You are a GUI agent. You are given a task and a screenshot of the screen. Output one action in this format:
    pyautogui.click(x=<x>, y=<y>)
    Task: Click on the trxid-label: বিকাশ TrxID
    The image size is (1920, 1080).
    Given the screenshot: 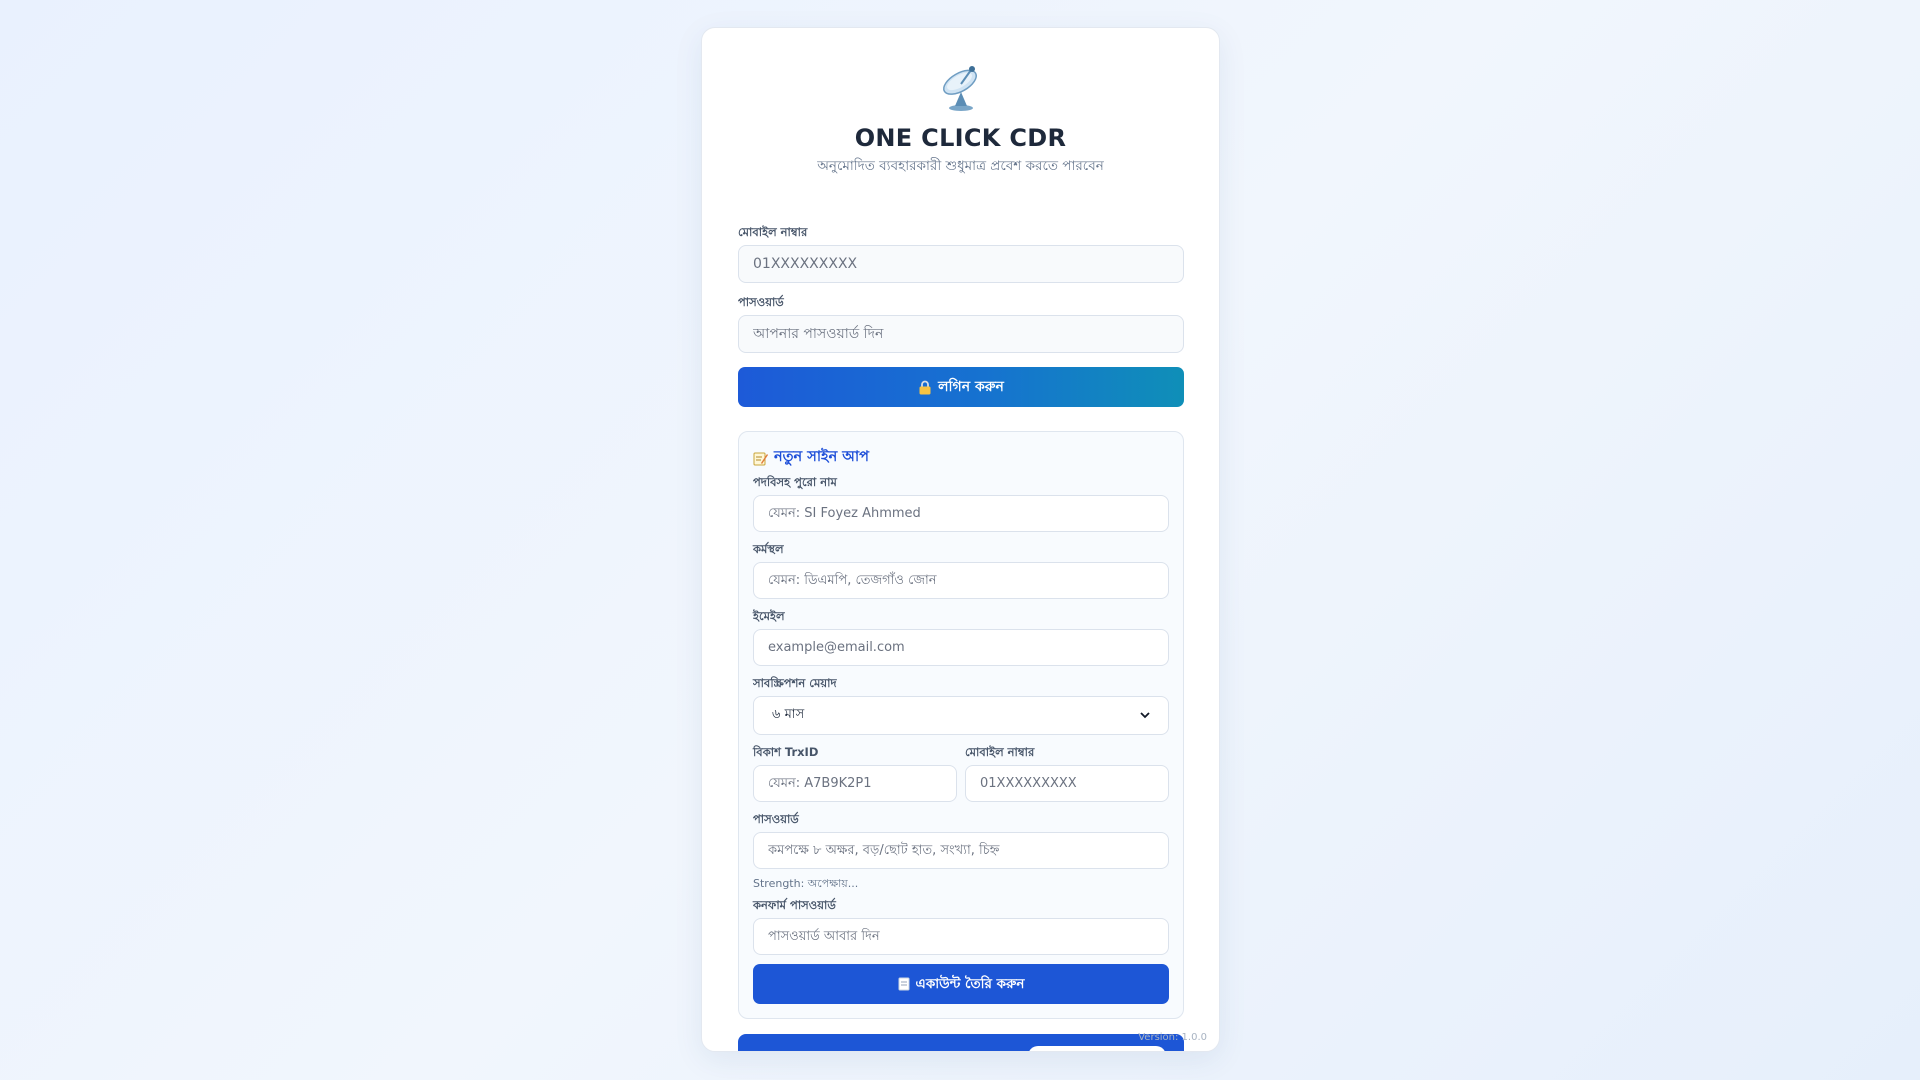 What is the action you would take?
    pyautogui.click(x=786, y=752)
    